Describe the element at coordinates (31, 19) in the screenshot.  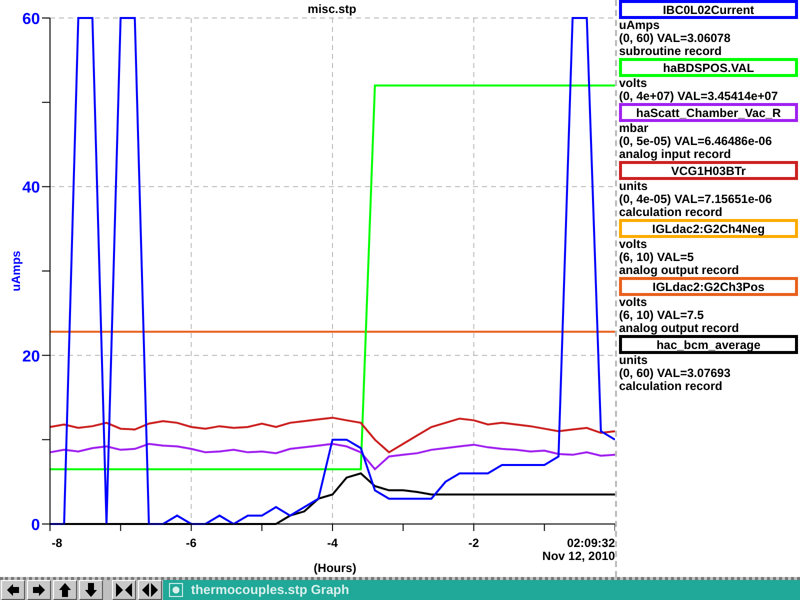
I see `tick-label: 60` at that location.